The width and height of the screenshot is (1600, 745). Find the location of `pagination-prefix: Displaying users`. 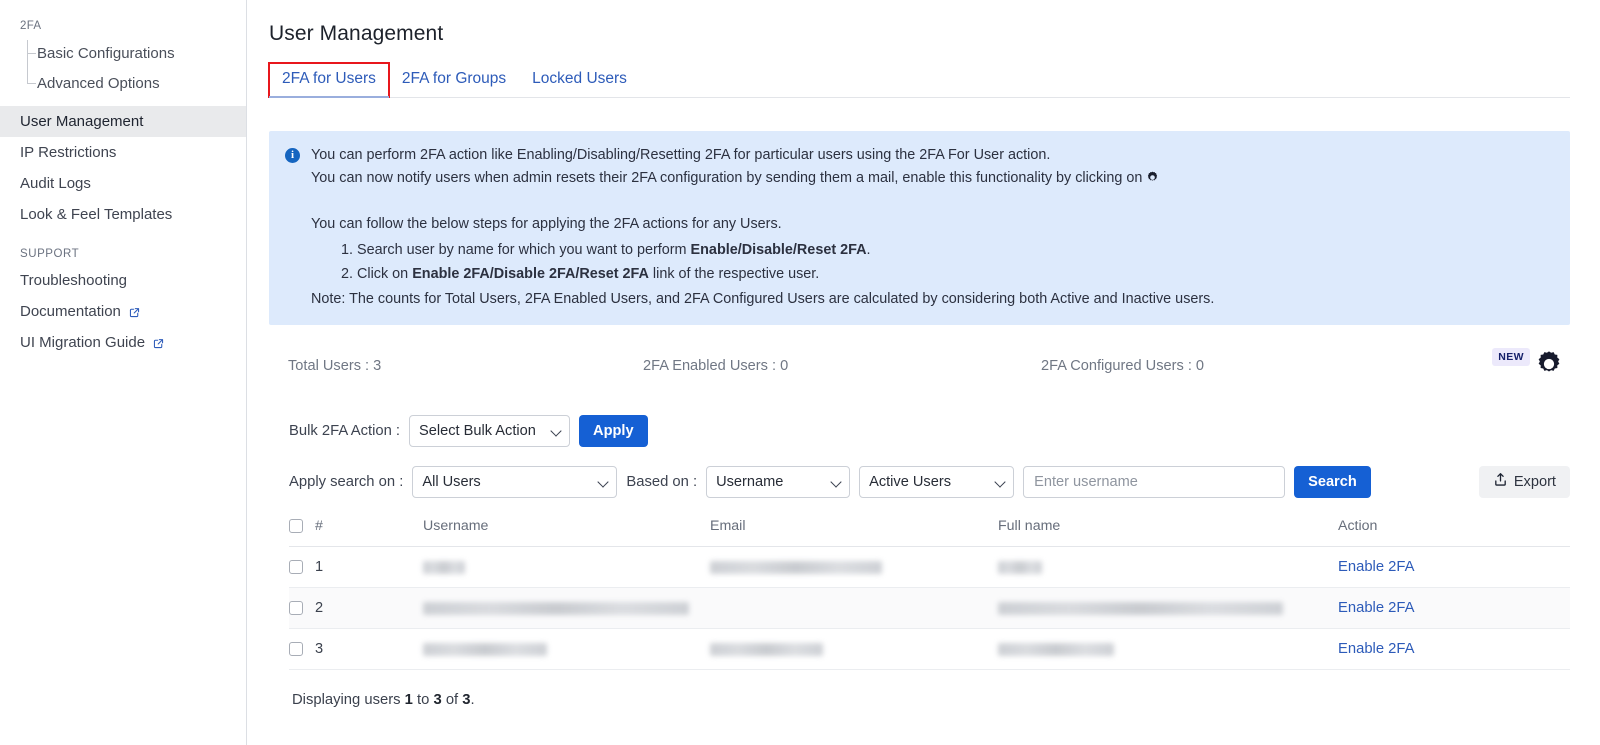

pagination-prefix: Displaying users is located at coordinates (348, 699).